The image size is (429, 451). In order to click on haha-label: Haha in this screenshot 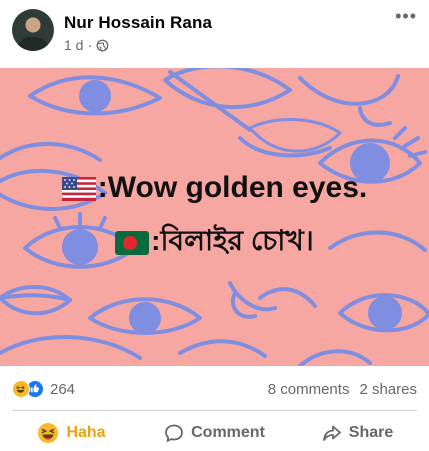, I will do `click(86, 432)`.